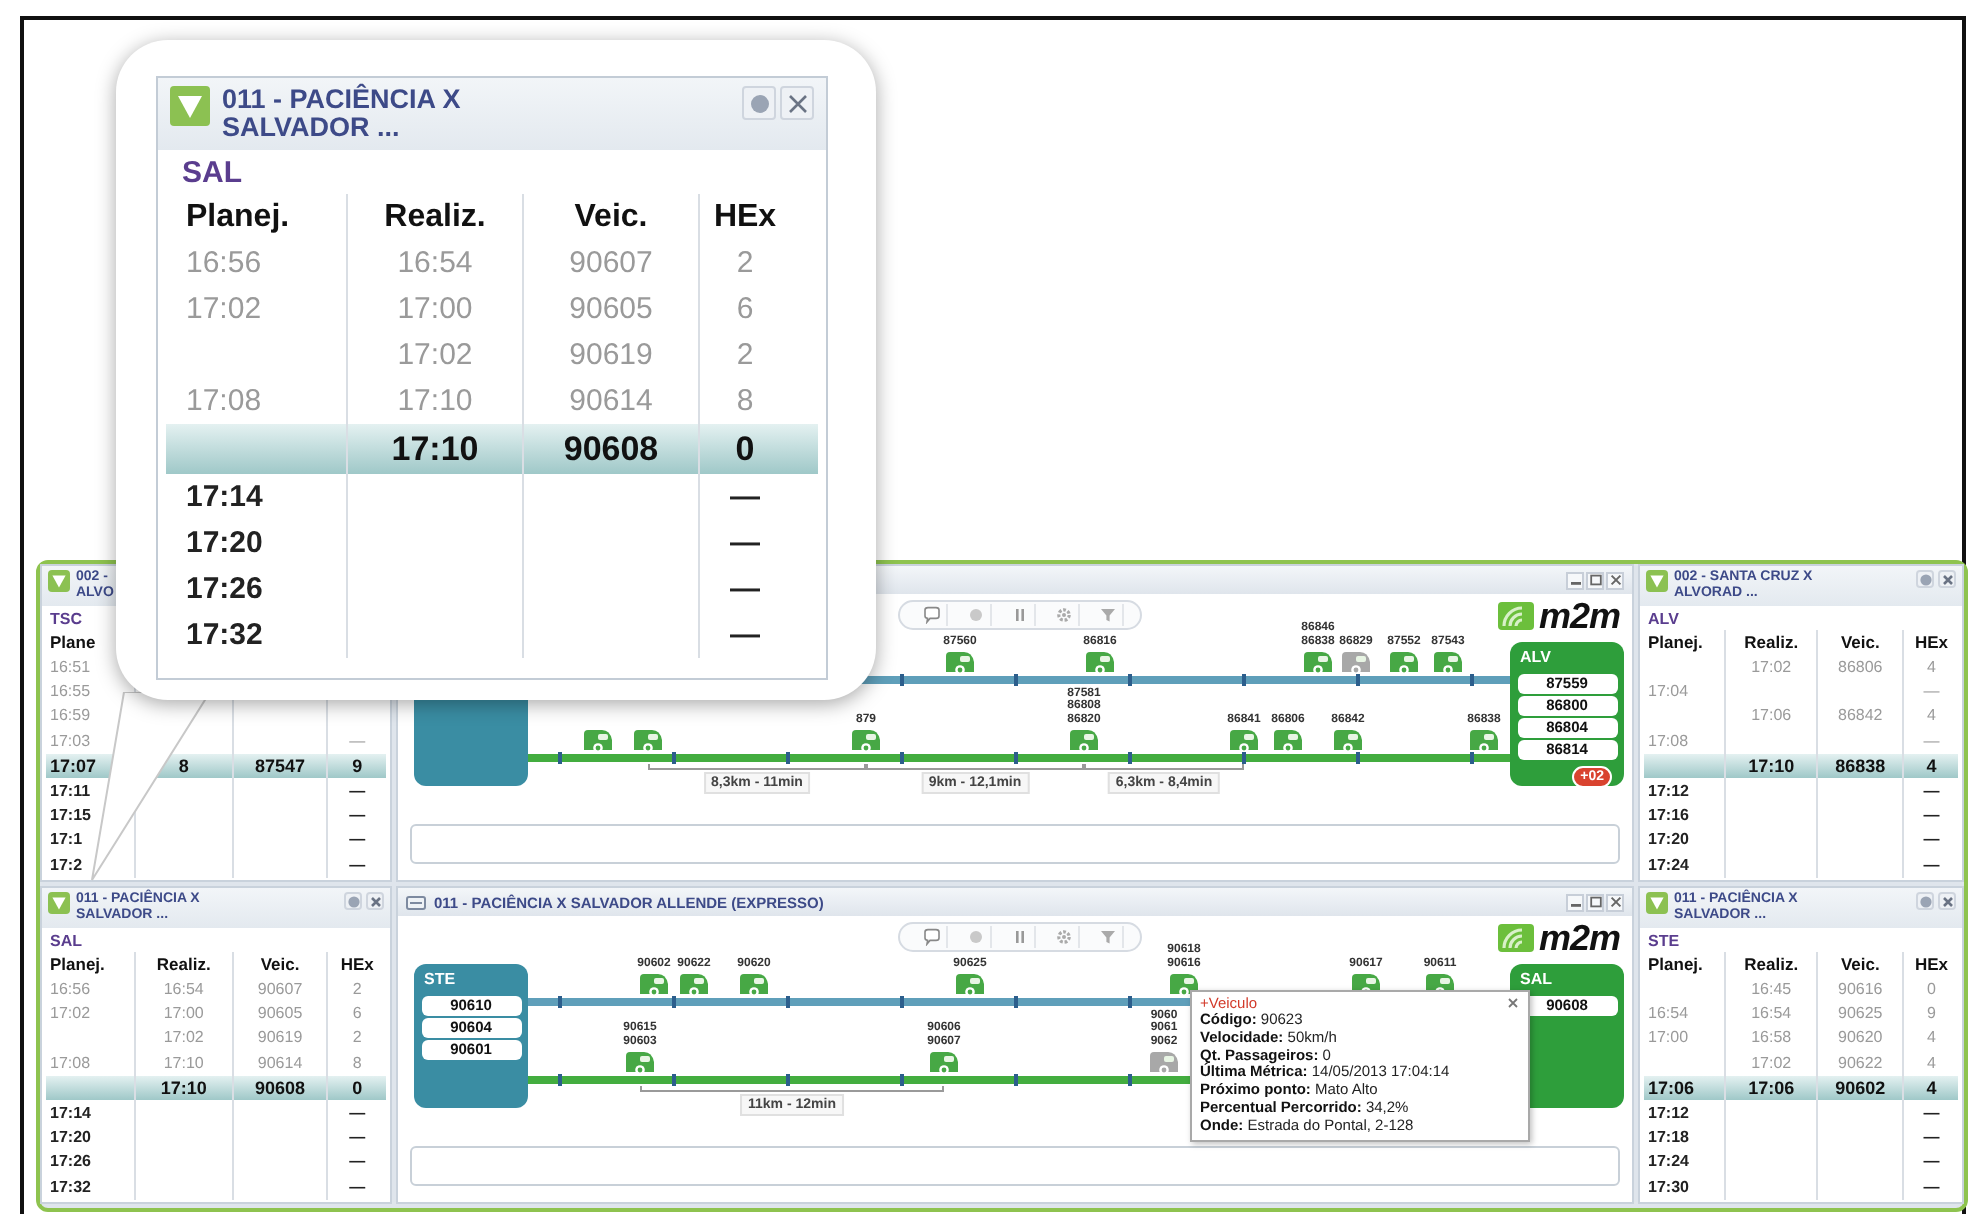  Describe the element at coordinates (1063, 615) in the screenshot. I see `gear-icon` at that location.